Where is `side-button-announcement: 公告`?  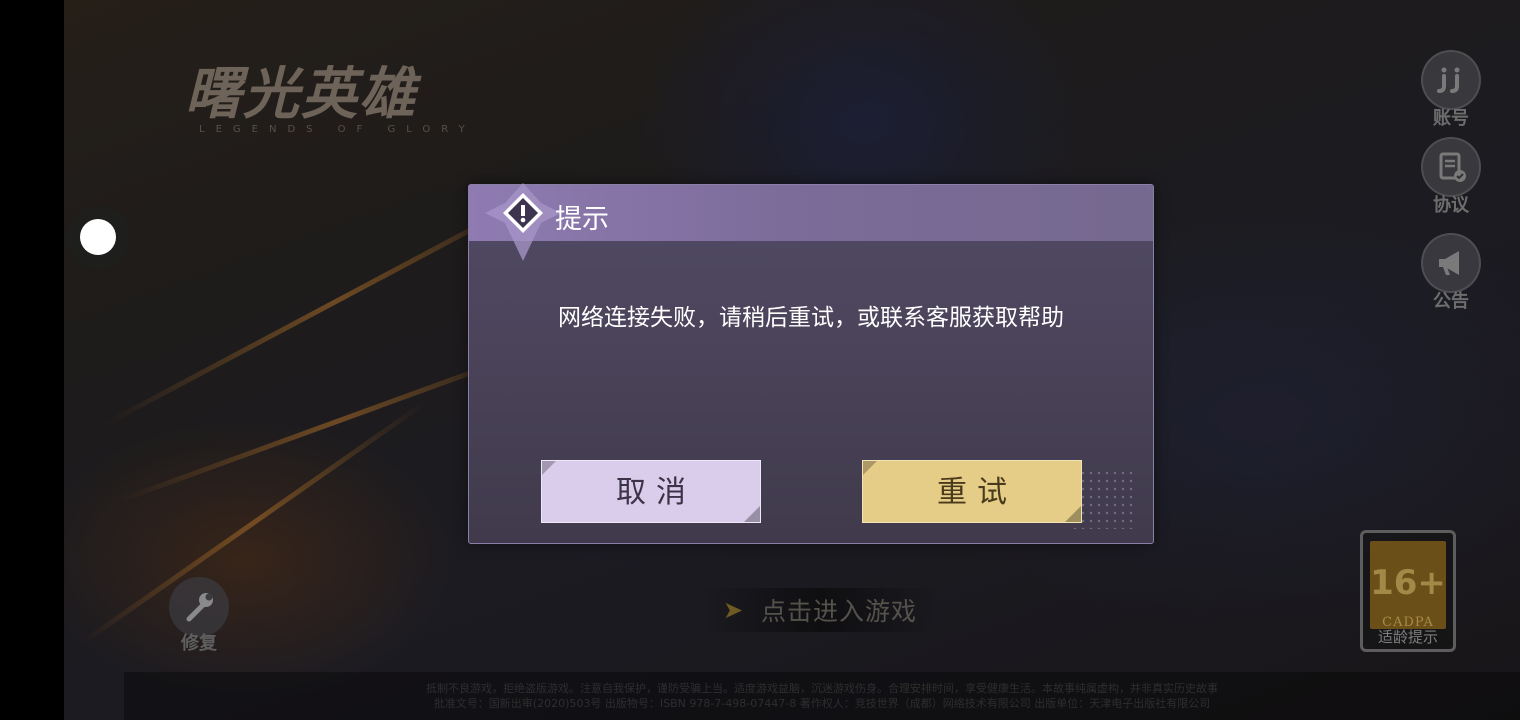 side-button-announcement: 公告 is located at coordinates (1451, 273).